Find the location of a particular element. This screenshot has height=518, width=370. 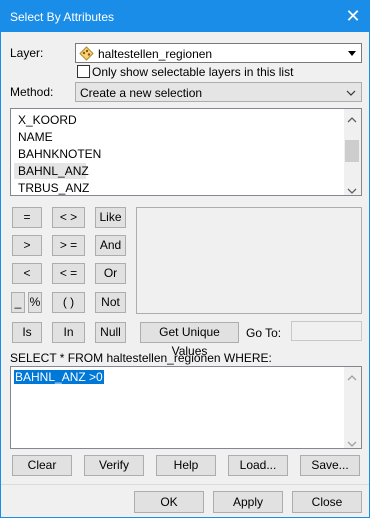

goto-input is located at coordinates (326, 331).